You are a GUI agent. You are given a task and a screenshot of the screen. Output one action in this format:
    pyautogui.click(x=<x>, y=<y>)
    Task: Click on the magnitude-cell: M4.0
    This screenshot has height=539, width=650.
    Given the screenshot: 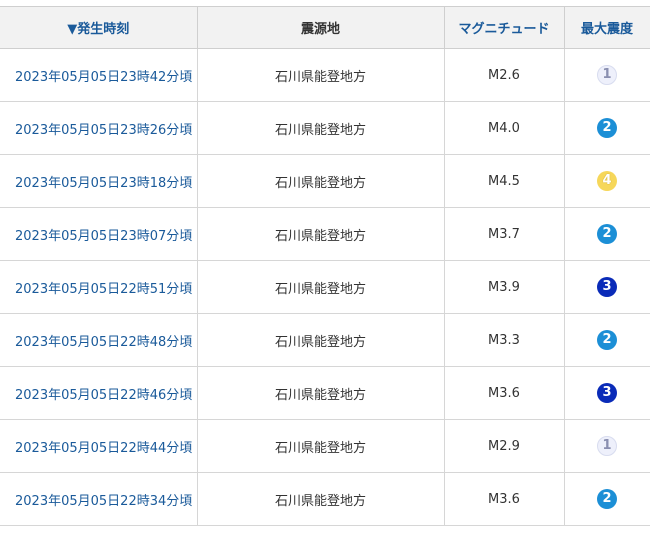 What is the action you would take?
    pyautogui.click(x=504, y=128)
    